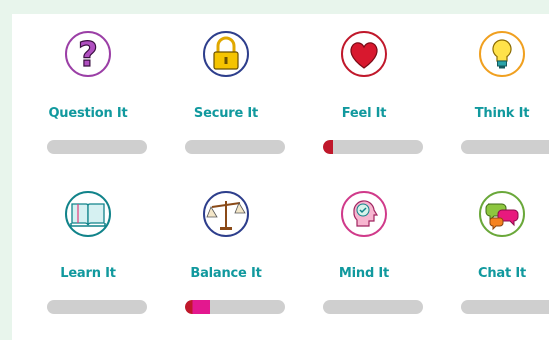  Describe the element at coordinates (364, 273) in the screenshot. I see `tile-label: Mind It` at that location.